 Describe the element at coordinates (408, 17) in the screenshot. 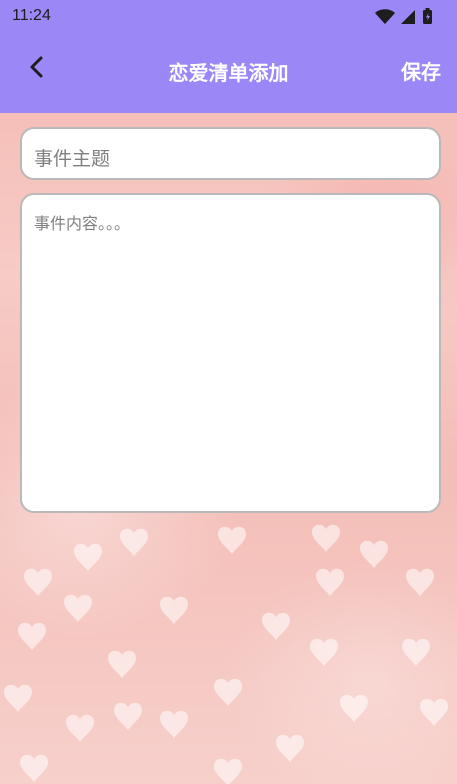

I see `signal-icon` at that location.